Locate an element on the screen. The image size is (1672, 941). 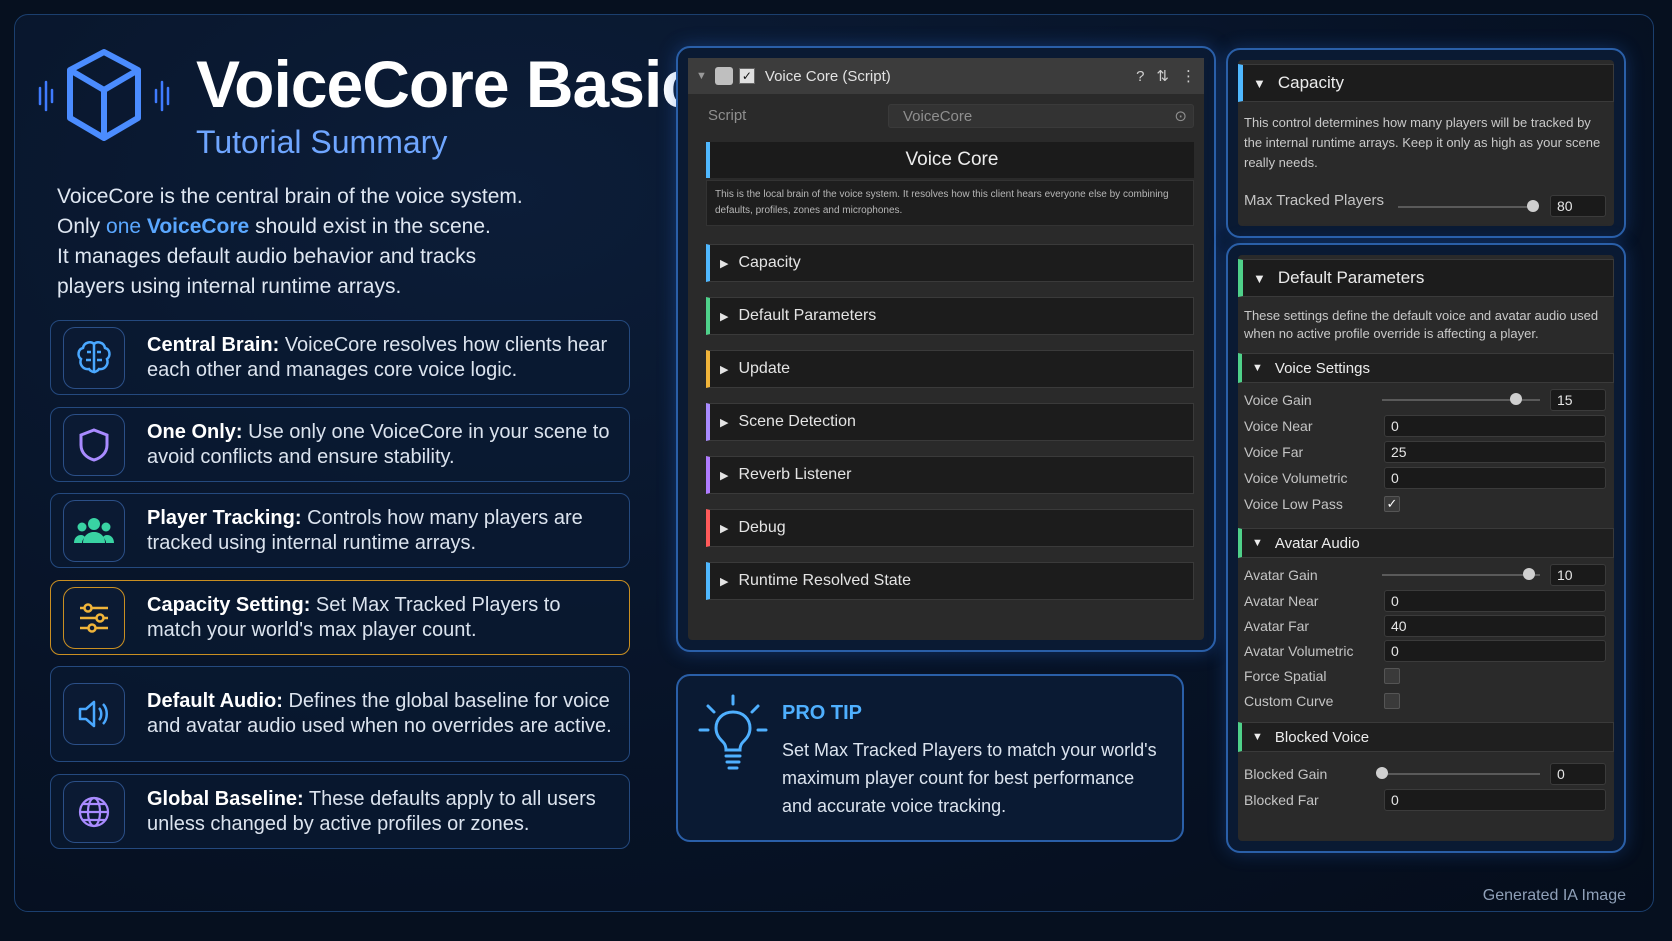
section-debug: ▶ Debug is located at coordinates (950, 528).